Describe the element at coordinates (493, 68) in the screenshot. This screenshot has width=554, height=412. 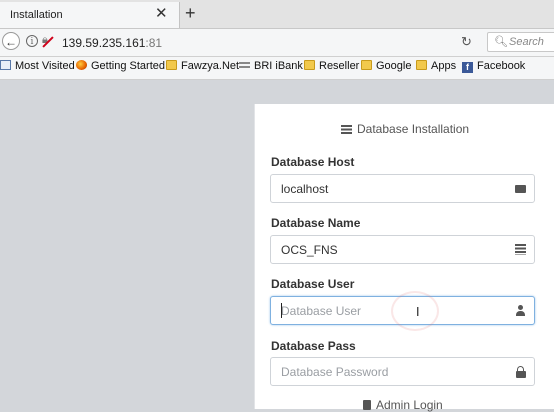
I see `bookmark-facebook: f Facebook` at that location.